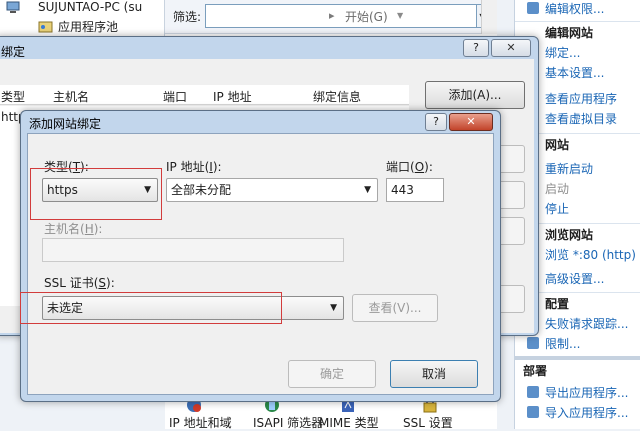 Image resolution: width=640 pixels, height=431 pixels. Describe the element at coordinates (73, 229) in the screenshot. I see `host-label: 主机名(H):` at that location.